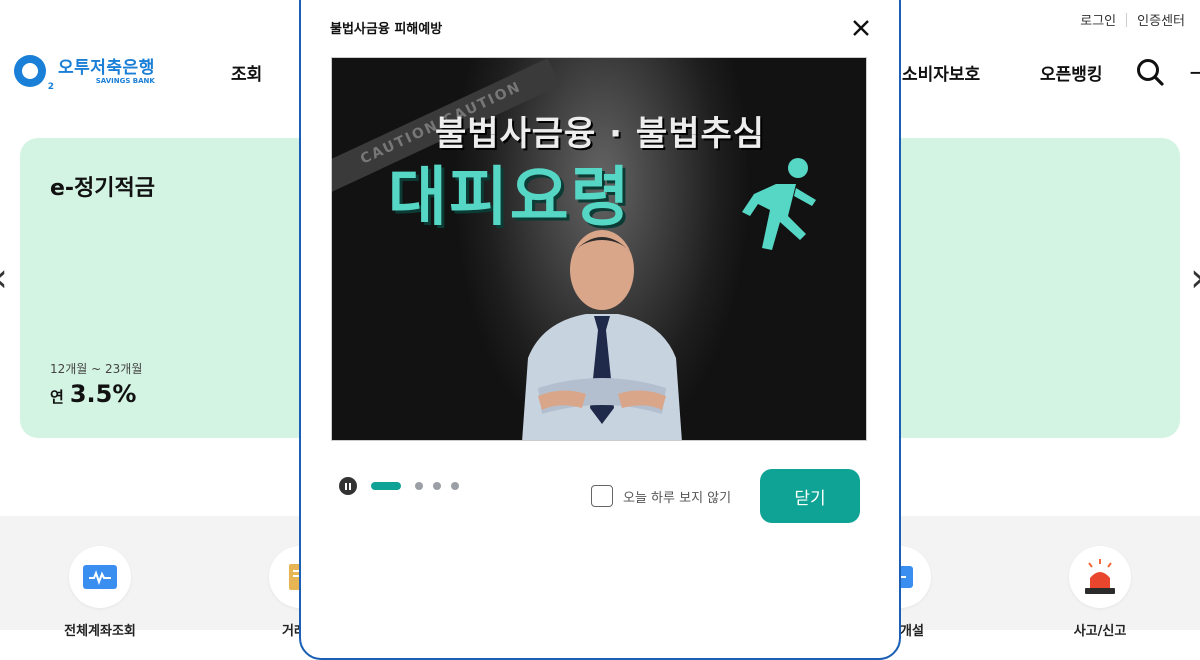 The image size is (1200, 660). I want to click on logo: 2 오투저축은행 SAVINGS BANK, so click(84, 73).